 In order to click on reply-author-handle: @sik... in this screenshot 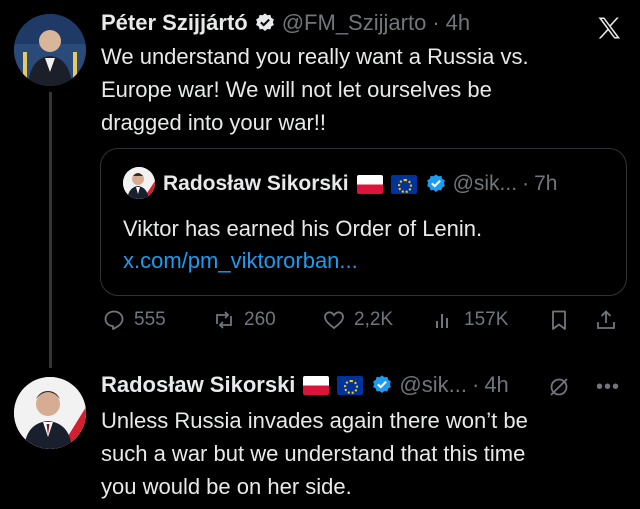, I will do `click(433, 385)`.